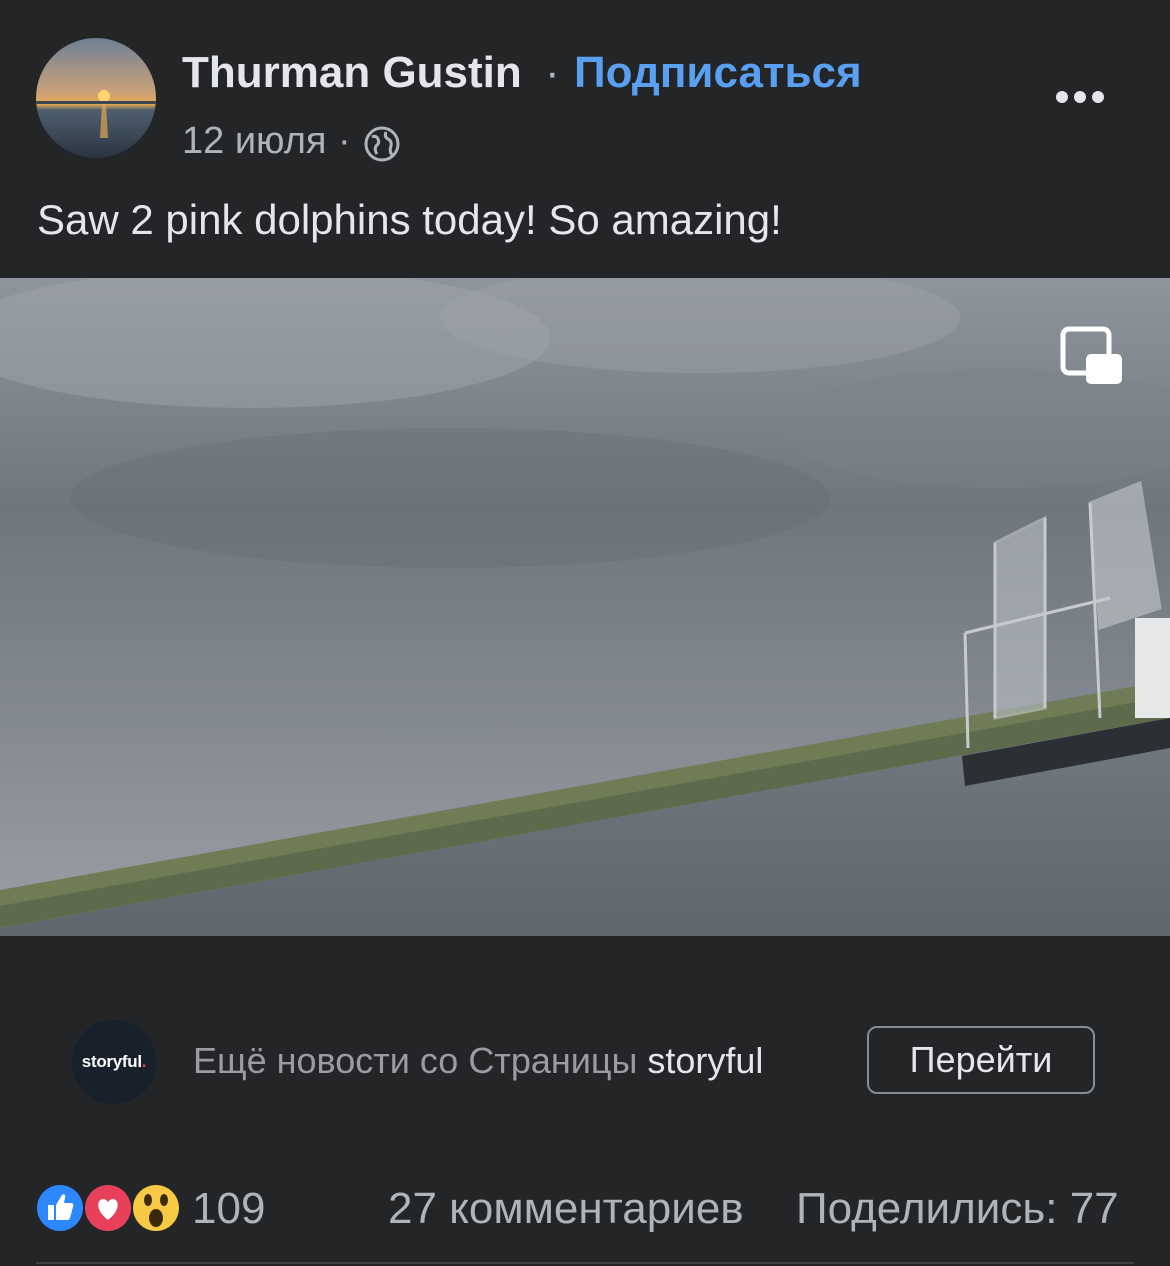 This screenshot has height=1266, width=1170. I want to click on publisher-page-name: storyful, so click(705, 1060).